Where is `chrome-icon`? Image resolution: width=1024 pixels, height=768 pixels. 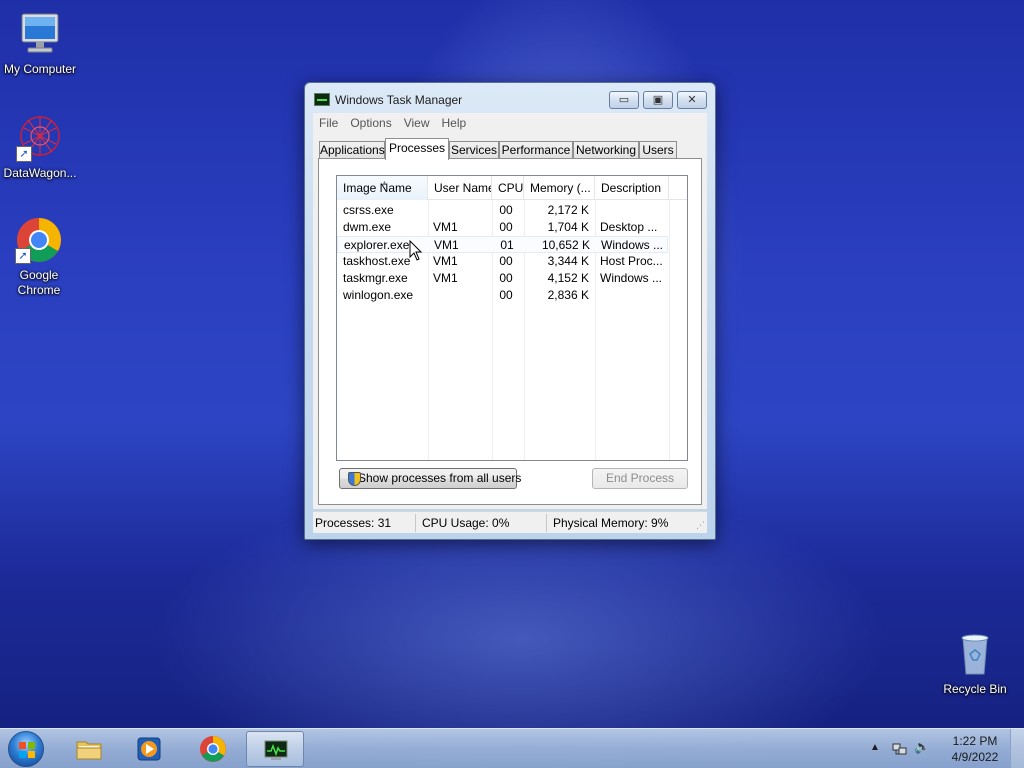 chrome-icon is located at coordinates (213, 749).